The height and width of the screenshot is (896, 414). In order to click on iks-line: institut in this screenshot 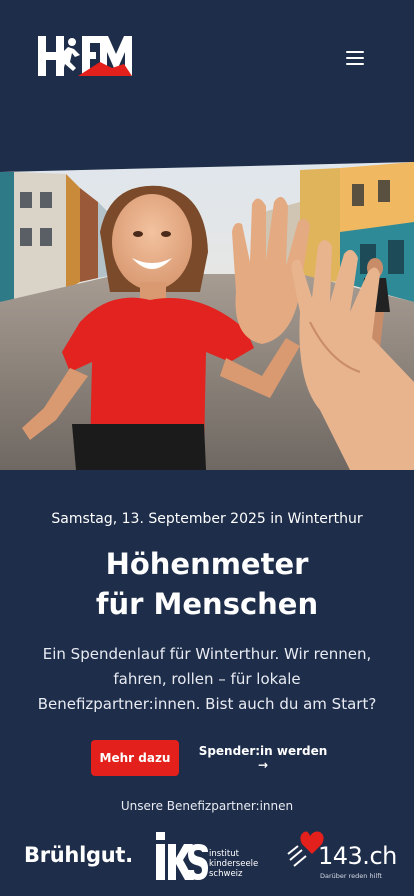, I will do `click(224, 854)`.